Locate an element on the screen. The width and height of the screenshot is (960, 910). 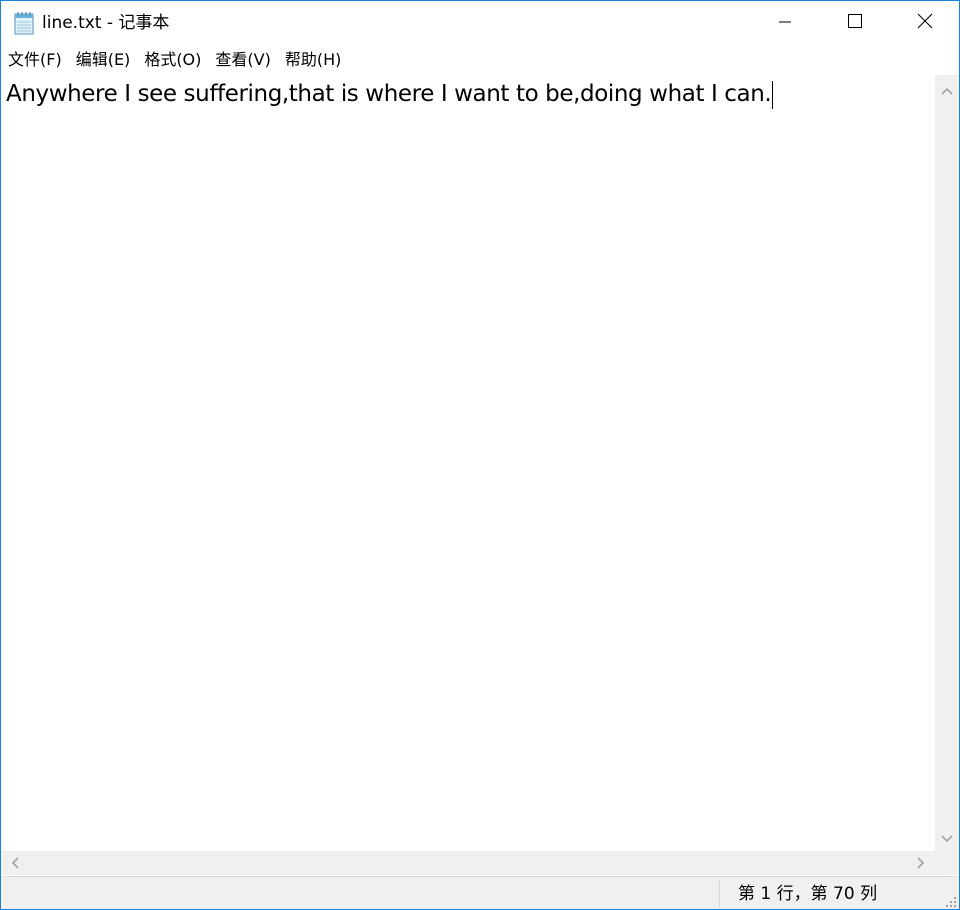
close-button is located at coordinates (925, 23).